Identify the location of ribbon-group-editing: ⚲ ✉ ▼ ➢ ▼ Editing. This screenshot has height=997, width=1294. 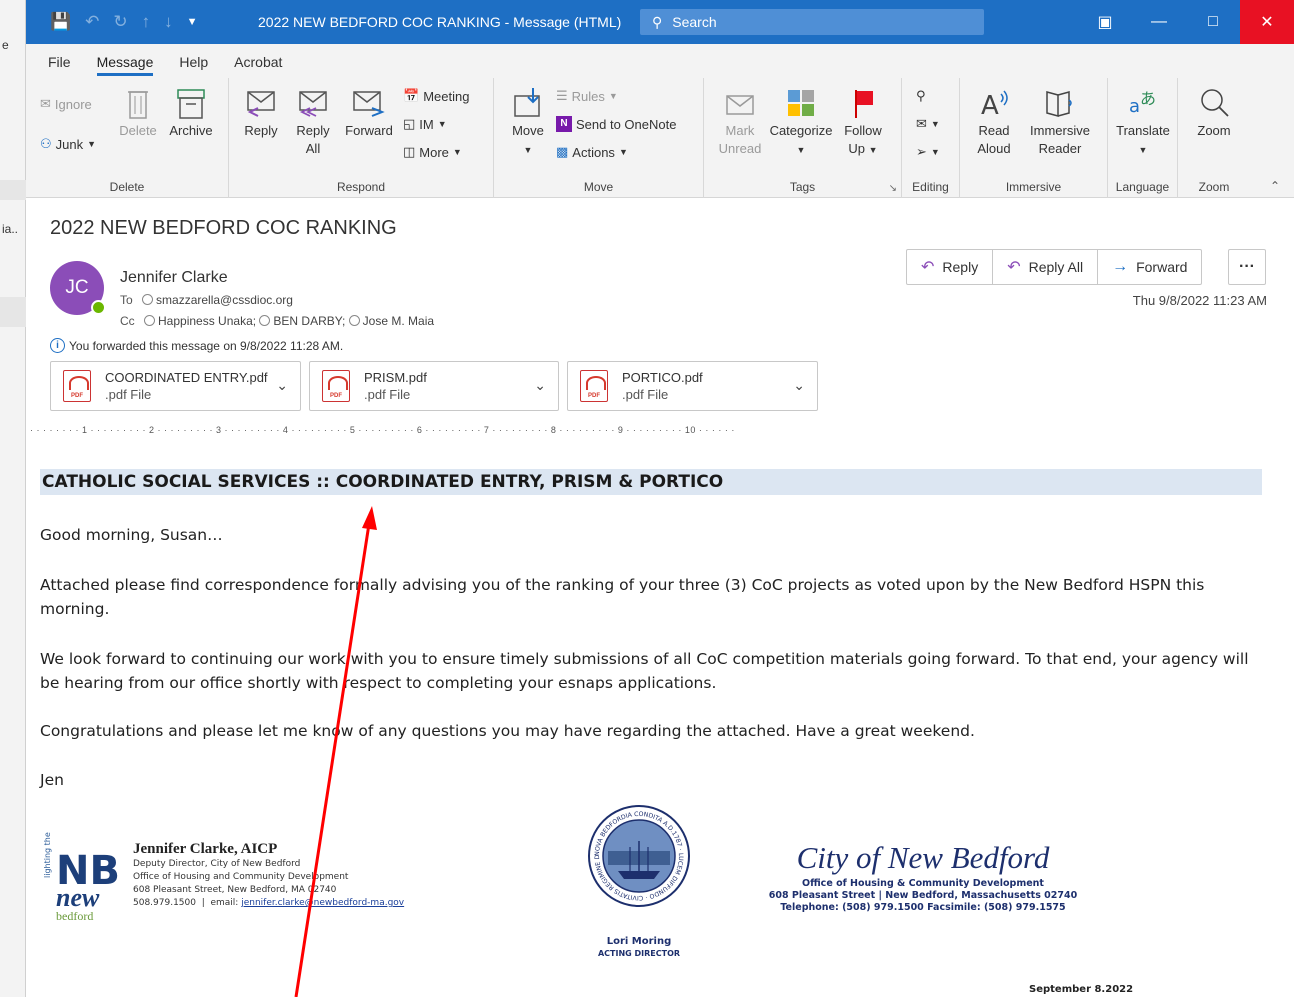
(931, 138).